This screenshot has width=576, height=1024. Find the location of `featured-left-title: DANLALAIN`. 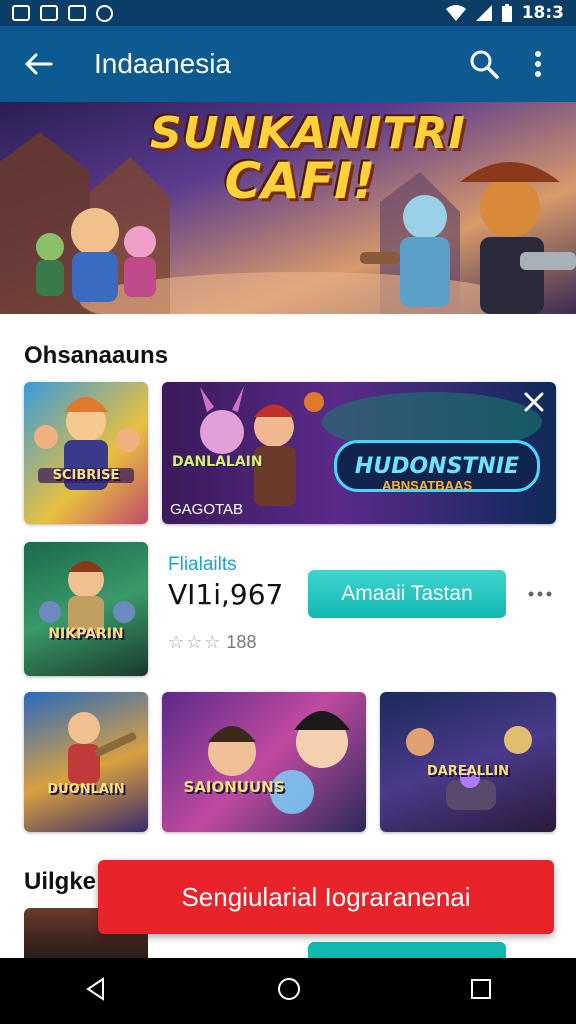

featured-left-title: DANLALAIN is located at coordinates (217, 462).